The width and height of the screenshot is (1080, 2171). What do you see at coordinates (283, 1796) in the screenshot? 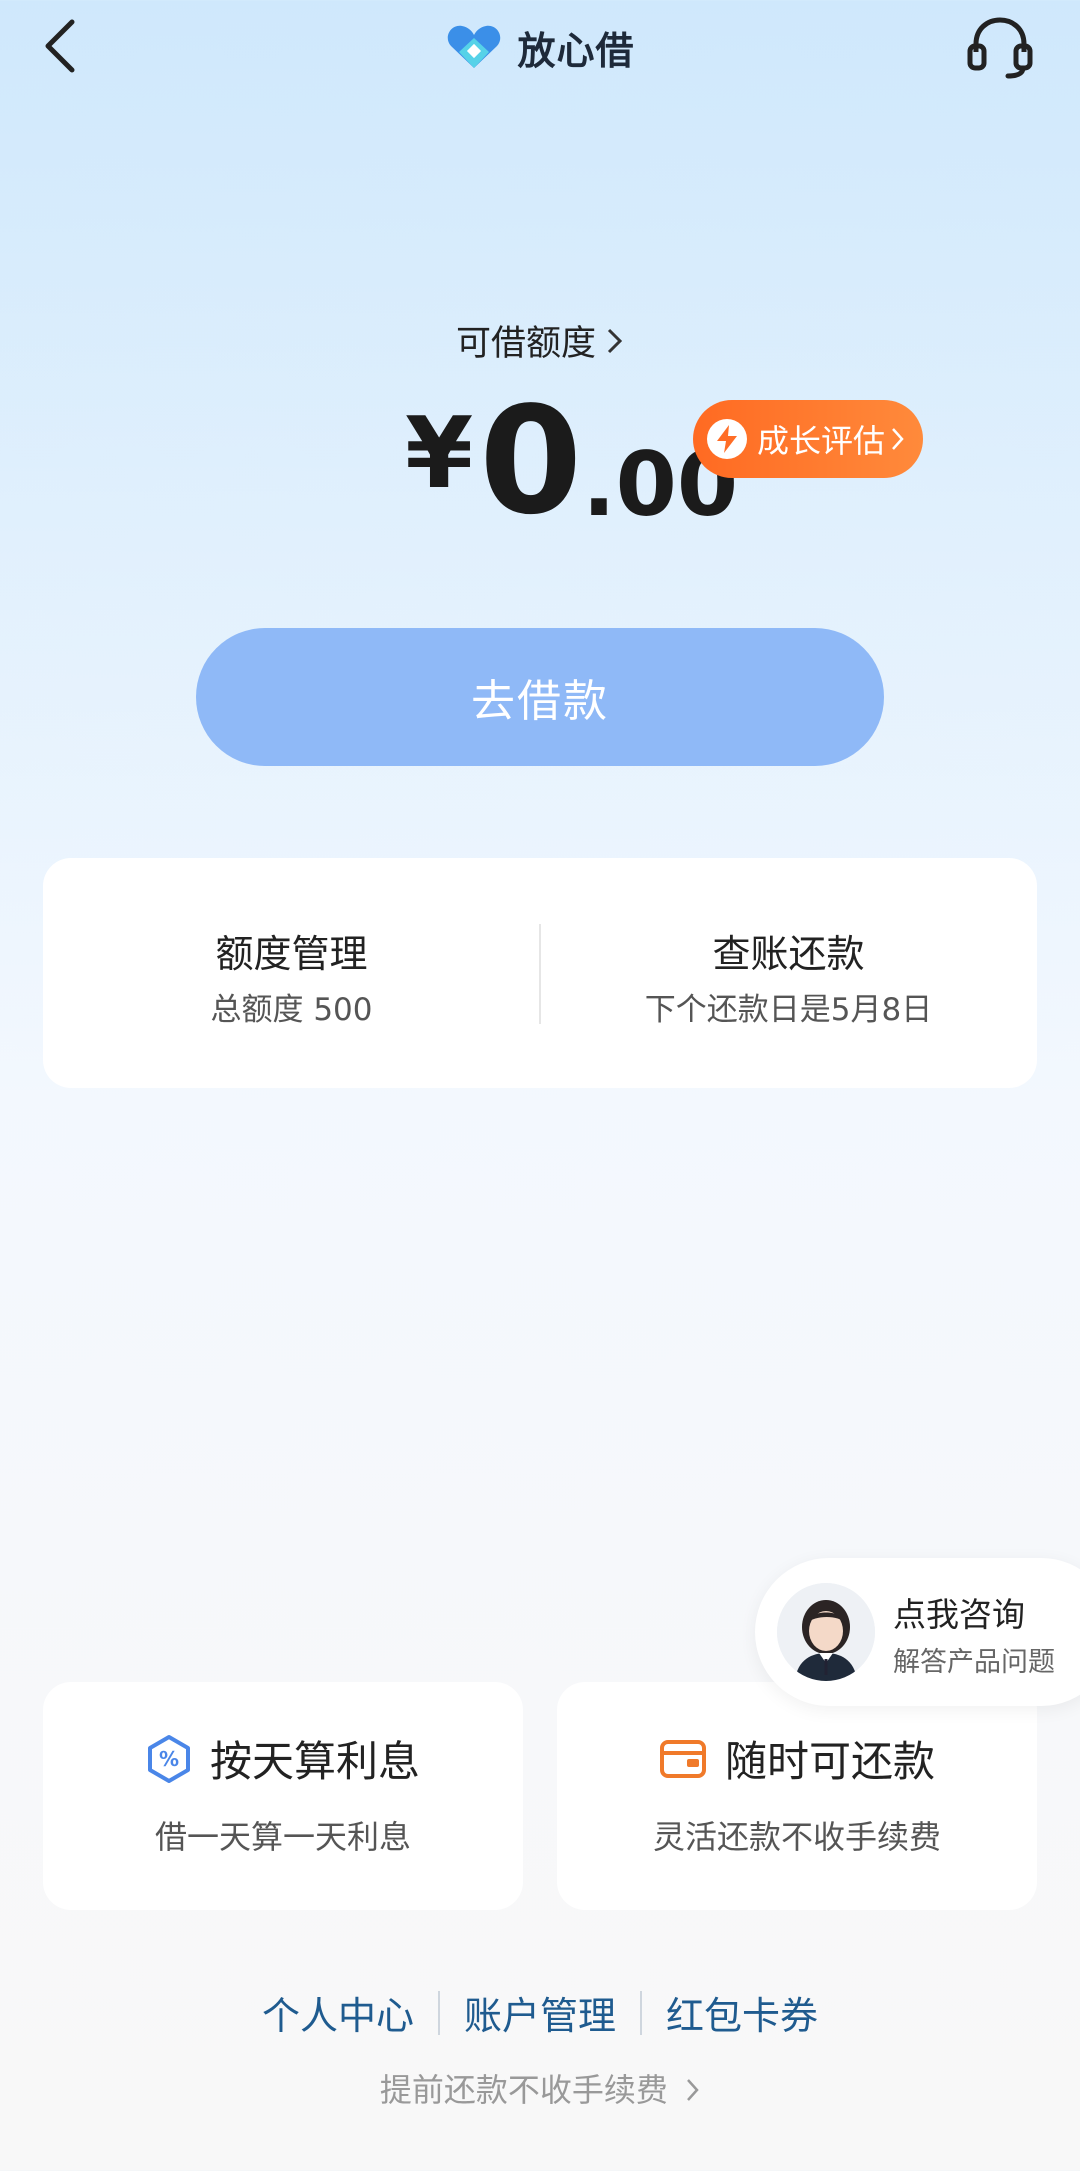
I see `feature-card-daily-interest: % 按天算利息 借一天算一天利息` at bounding box center [283, 1796].